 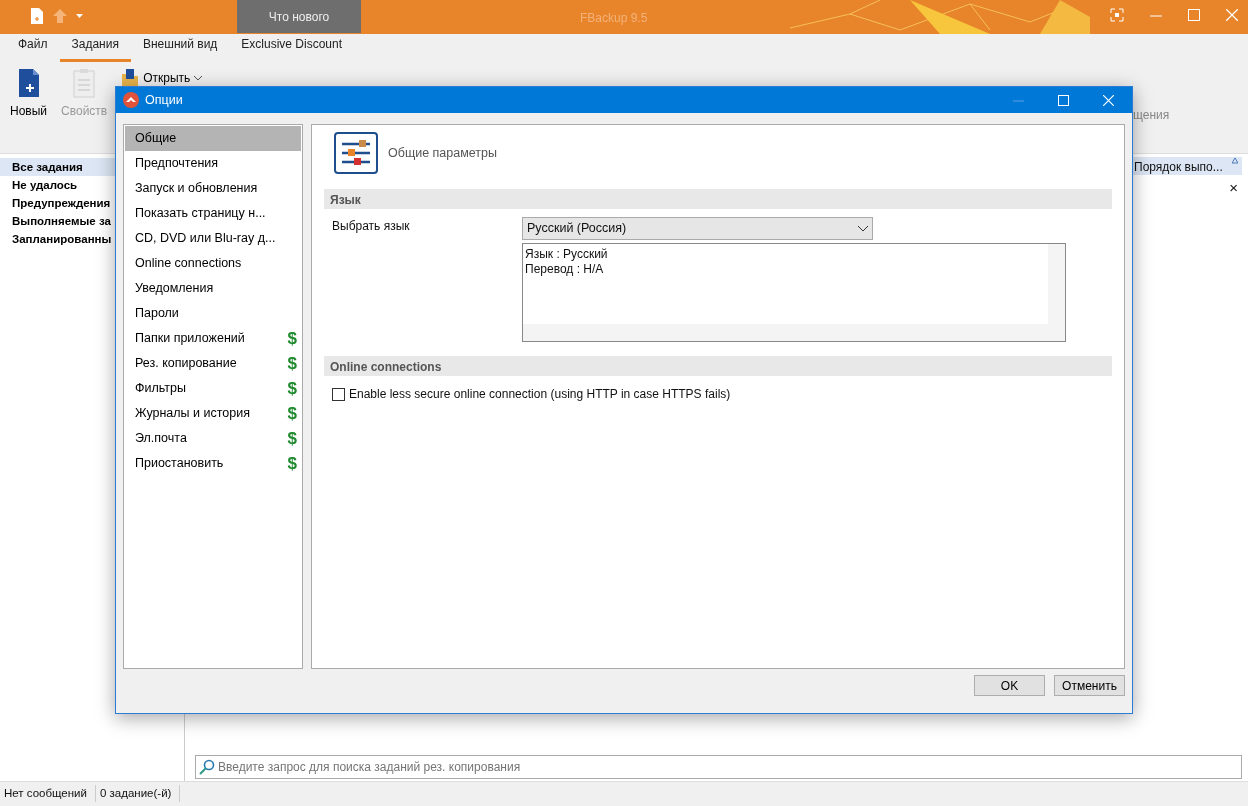 What do you see at coordinates (213, 313) in the screenshot?
I see `category-item: Пароли` at bounding box center [213, 313].